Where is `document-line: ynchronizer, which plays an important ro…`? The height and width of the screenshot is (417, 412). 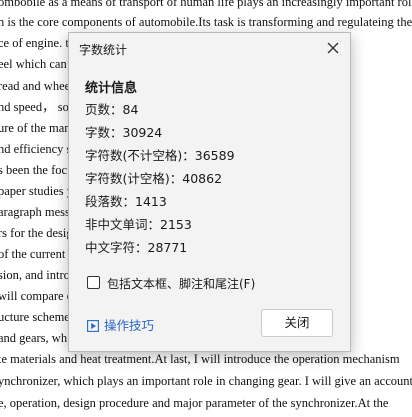
document-line: ynchronizer, which plays an important ro… is located at coordinates (206, 381).